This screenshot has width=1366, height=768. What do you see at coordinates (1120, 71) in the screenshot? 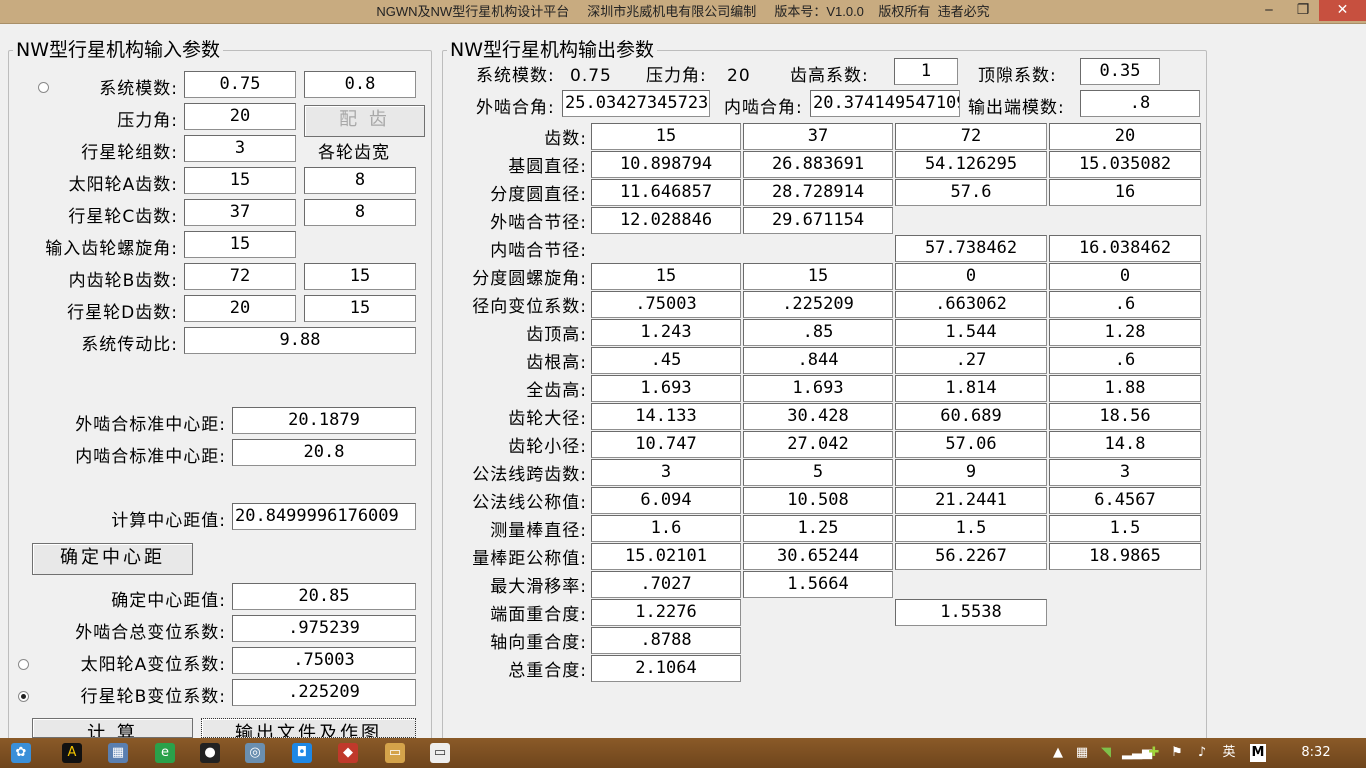
I see `clearance-coef-field: 0.35` at bounding box center [1120, 71].